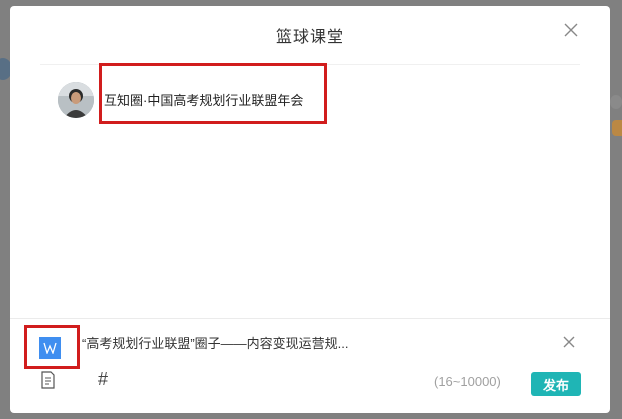  I want to click on character-count: (16~10000), so click(467, 381).